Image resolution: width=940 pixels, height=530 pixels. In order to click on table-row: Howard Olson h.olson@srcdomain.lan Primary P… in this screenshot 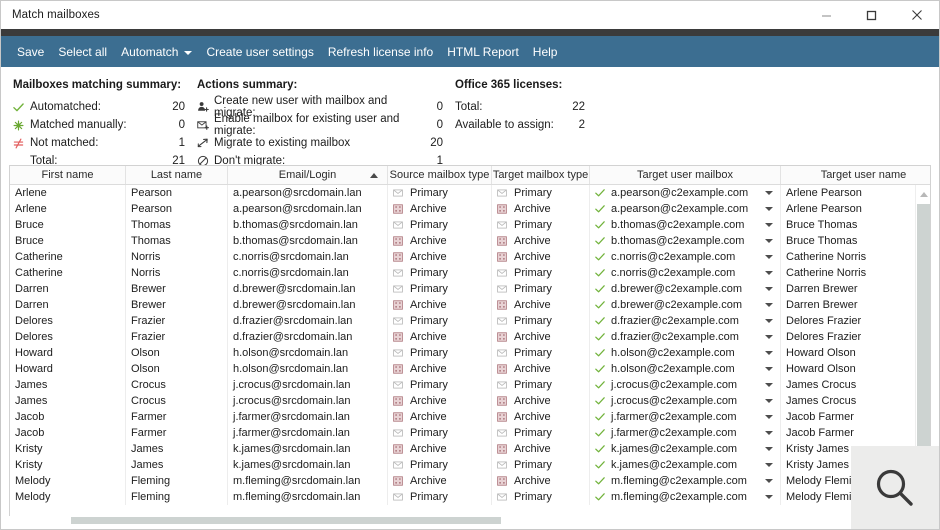, I will do `click(470, 353)`.